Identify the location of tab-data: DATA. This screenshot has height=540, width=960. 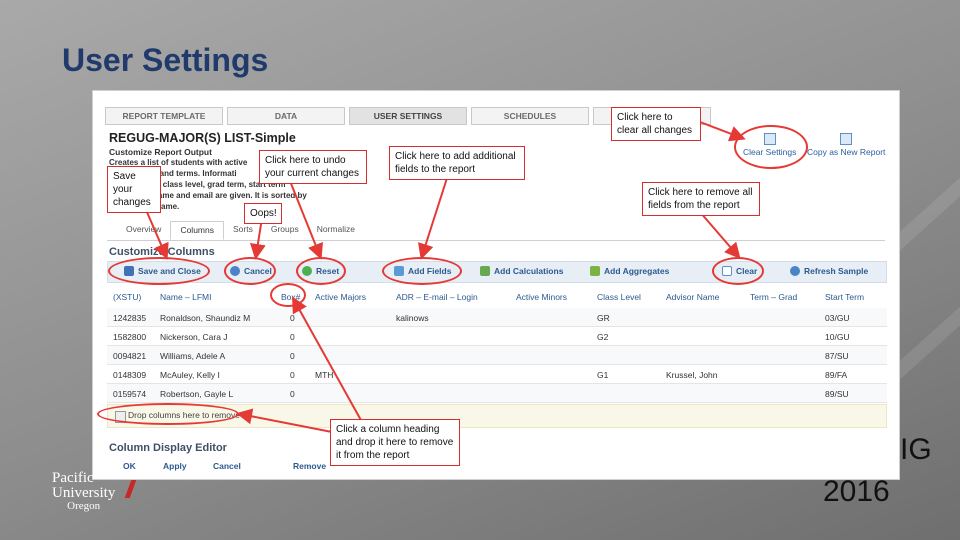
(286, 116).